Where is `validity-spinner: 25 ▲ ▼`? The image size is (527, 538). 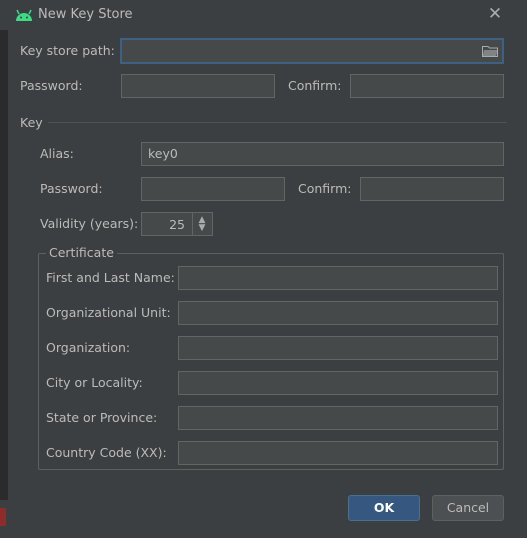 validity-spinner: 25 ▲ ▼ is located at coordinates (177, 224).